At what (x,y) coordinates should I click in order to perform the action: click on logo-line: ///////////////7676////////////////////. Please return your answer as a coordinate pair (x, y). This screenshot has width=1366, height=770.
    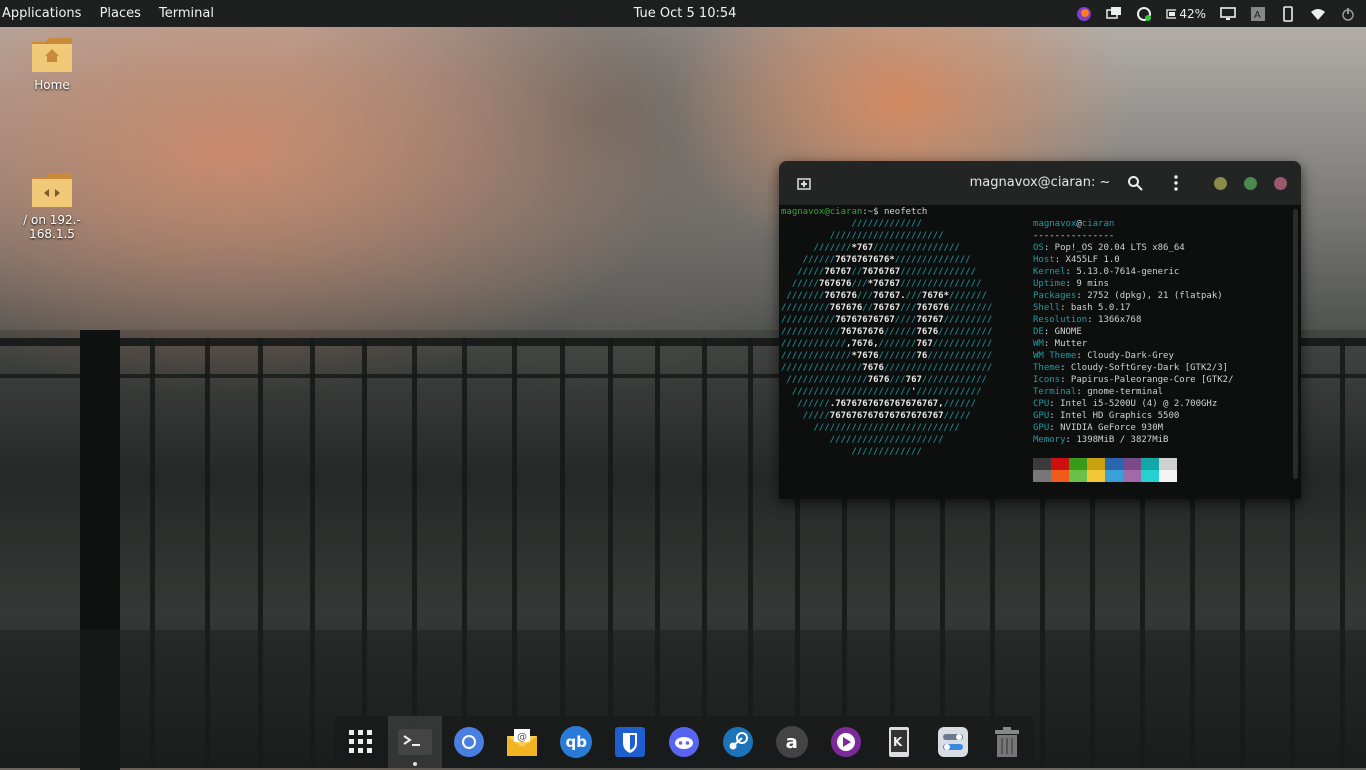
    Looking at the image, I should click on (887, 368).